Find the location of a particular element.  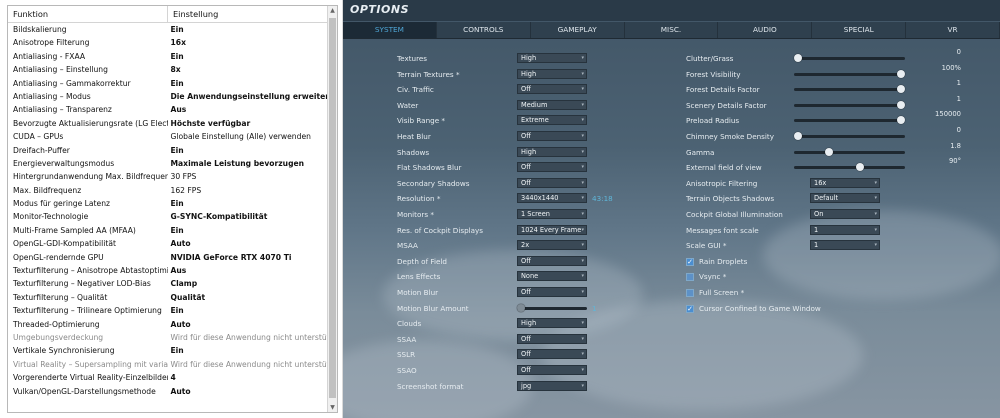

table-row: Antialiasing – Einstellung 8x is located at coordinates (168, 69).